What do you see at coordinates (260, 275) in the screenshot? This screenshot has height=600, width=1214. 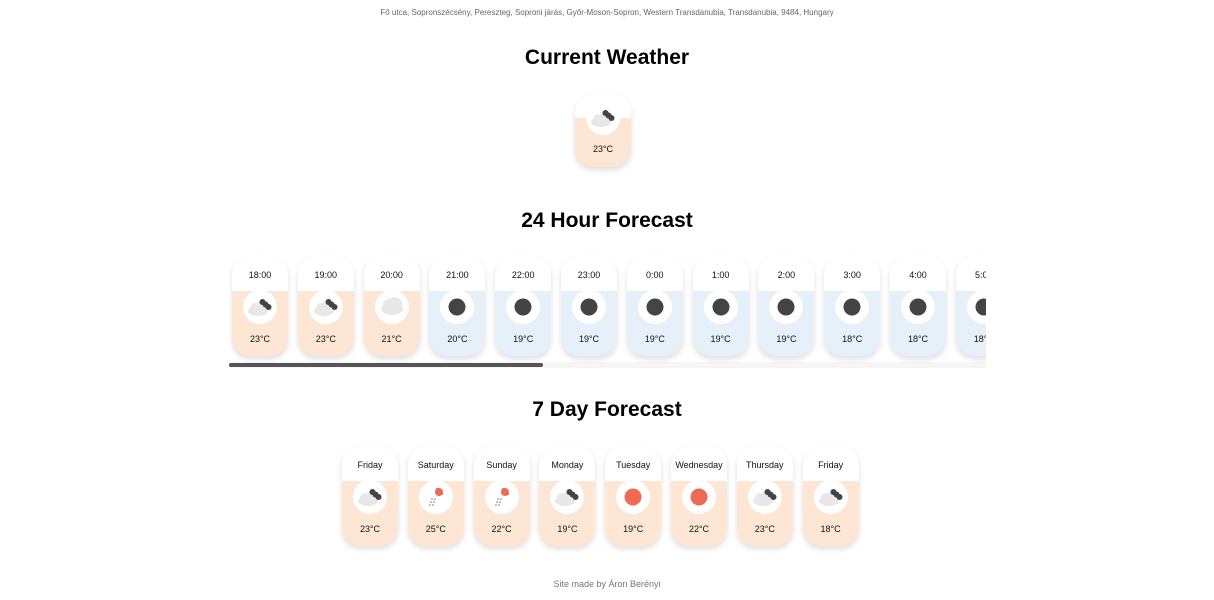 I see `hour-label: 18:00` at bounding box center [260, 275].